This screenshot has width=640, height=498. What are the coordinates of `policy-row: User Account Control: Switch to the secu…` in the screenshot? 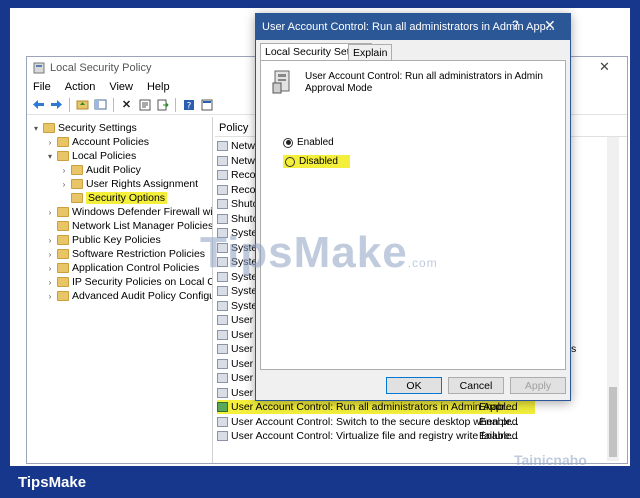 It's located at (368, 422).